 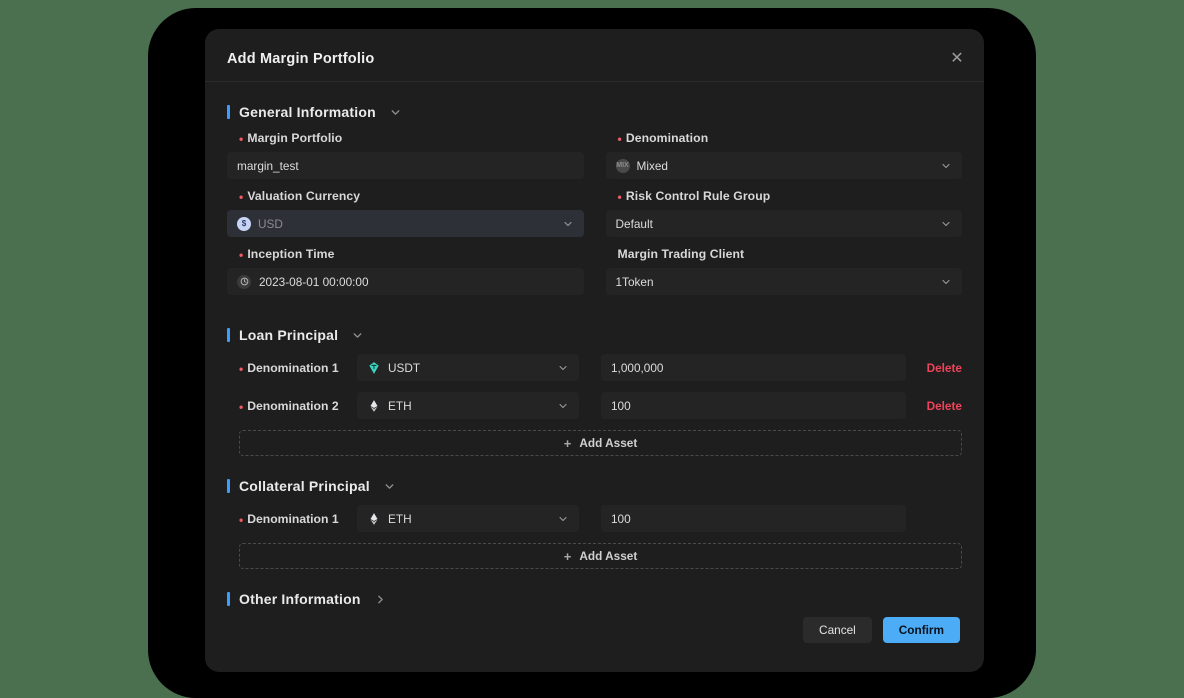 What do you see at coordinates (790, 138) in the screenshot?
I see `label-denomination: • Denomination` at bounding box center [790, 138].